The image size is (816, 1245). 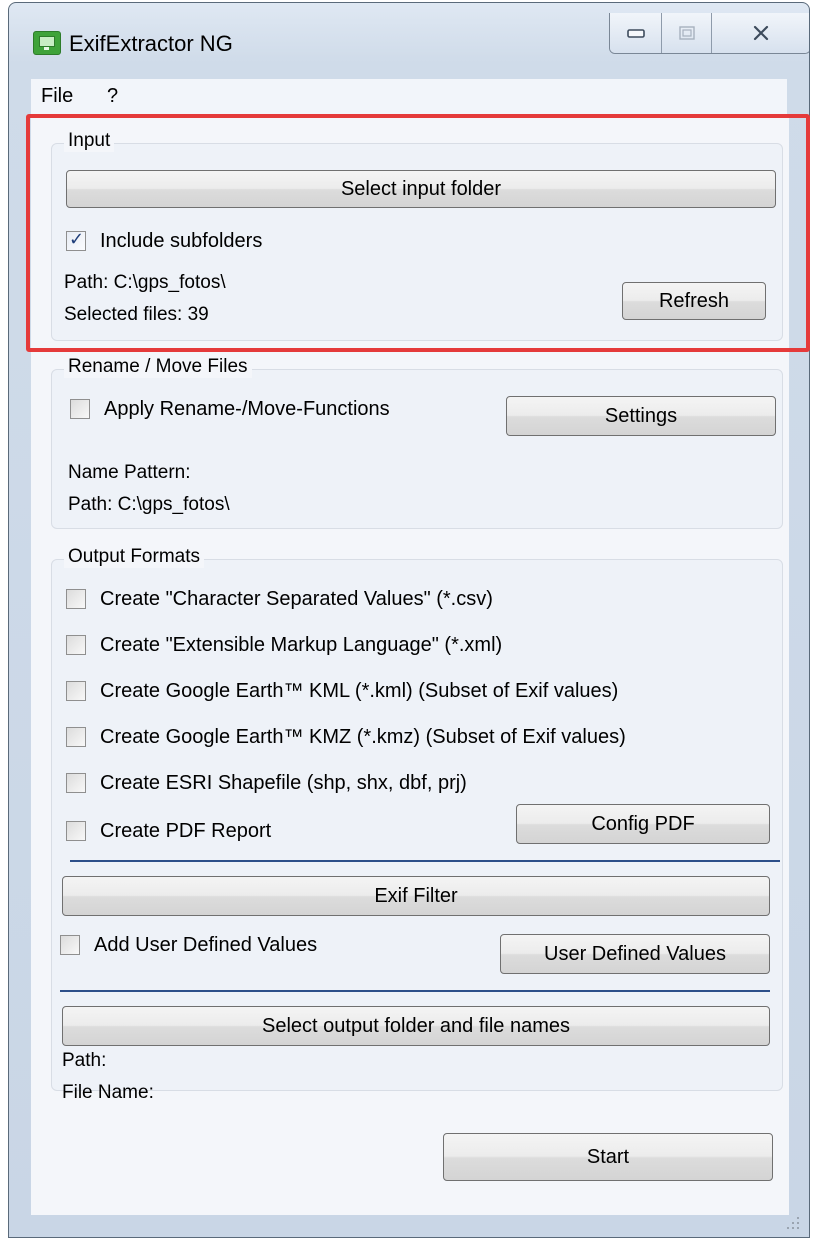 I want to click on include-subfolders-label: Include subfolders, so click(x=181, y=240).